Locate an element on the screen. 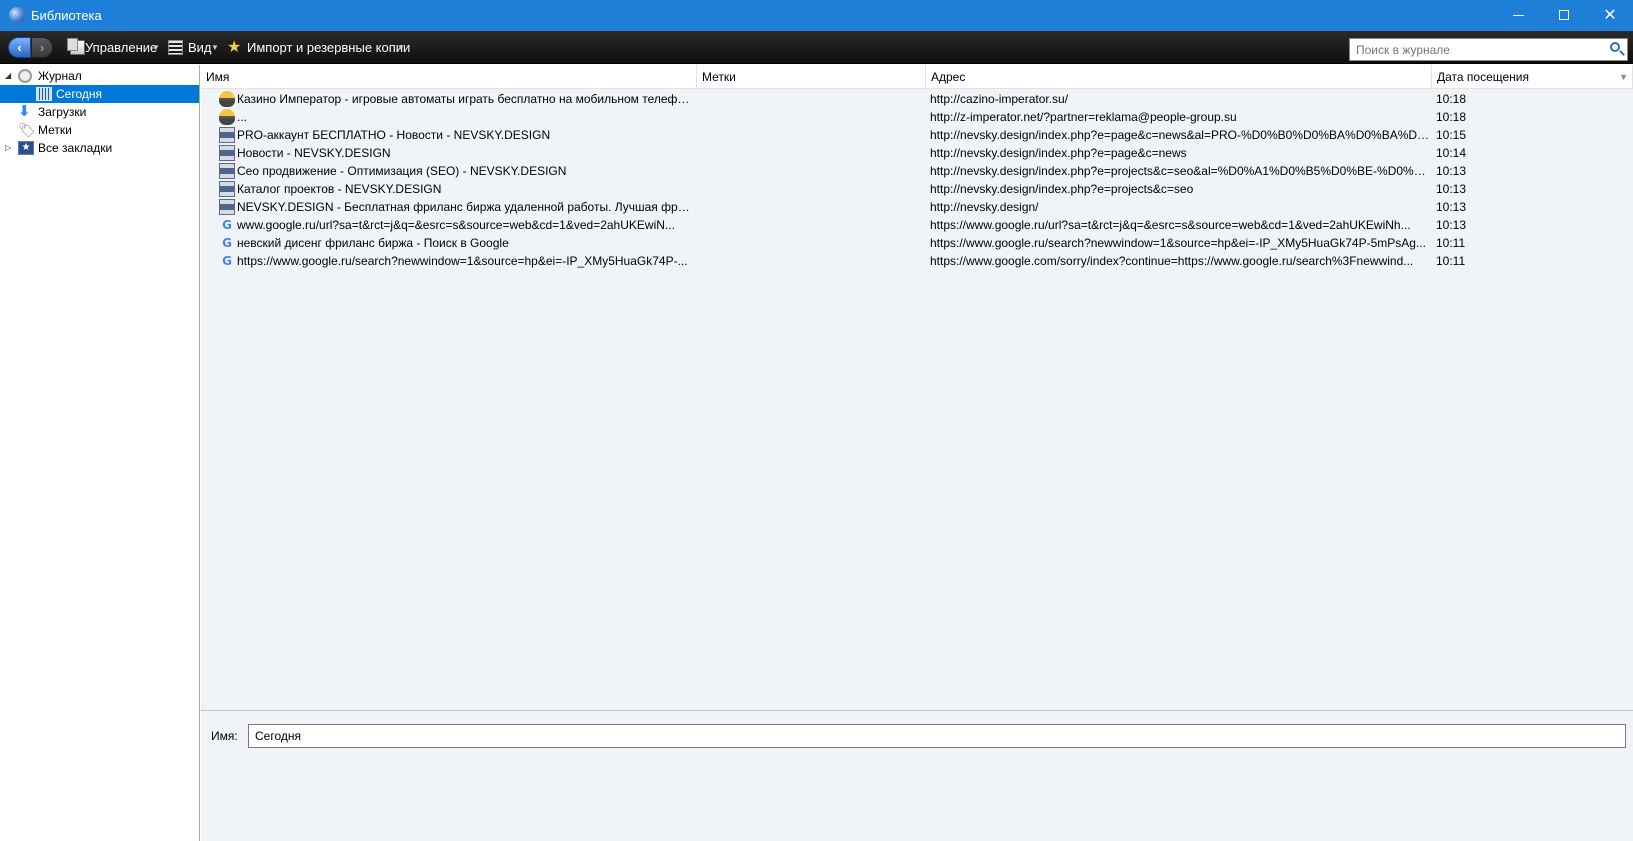 This screenshot has height=841, width=1633. name-field: Сегодня is located at coordinates (937, 736).